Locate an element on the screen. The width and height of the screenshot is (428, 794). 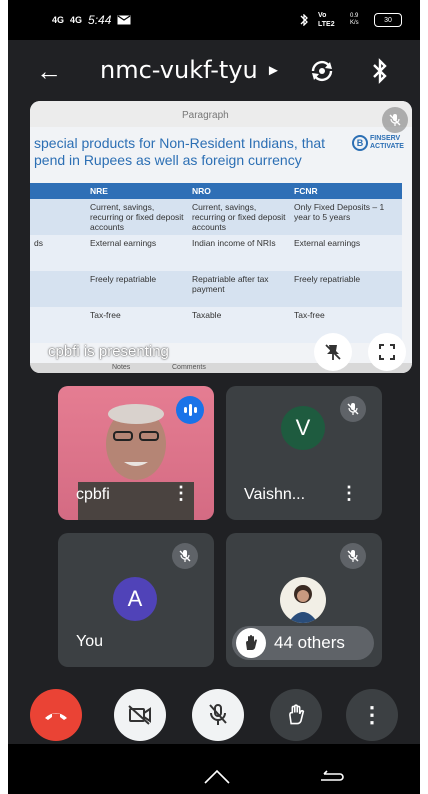
unpin-button is located at coordinates (333, 352).